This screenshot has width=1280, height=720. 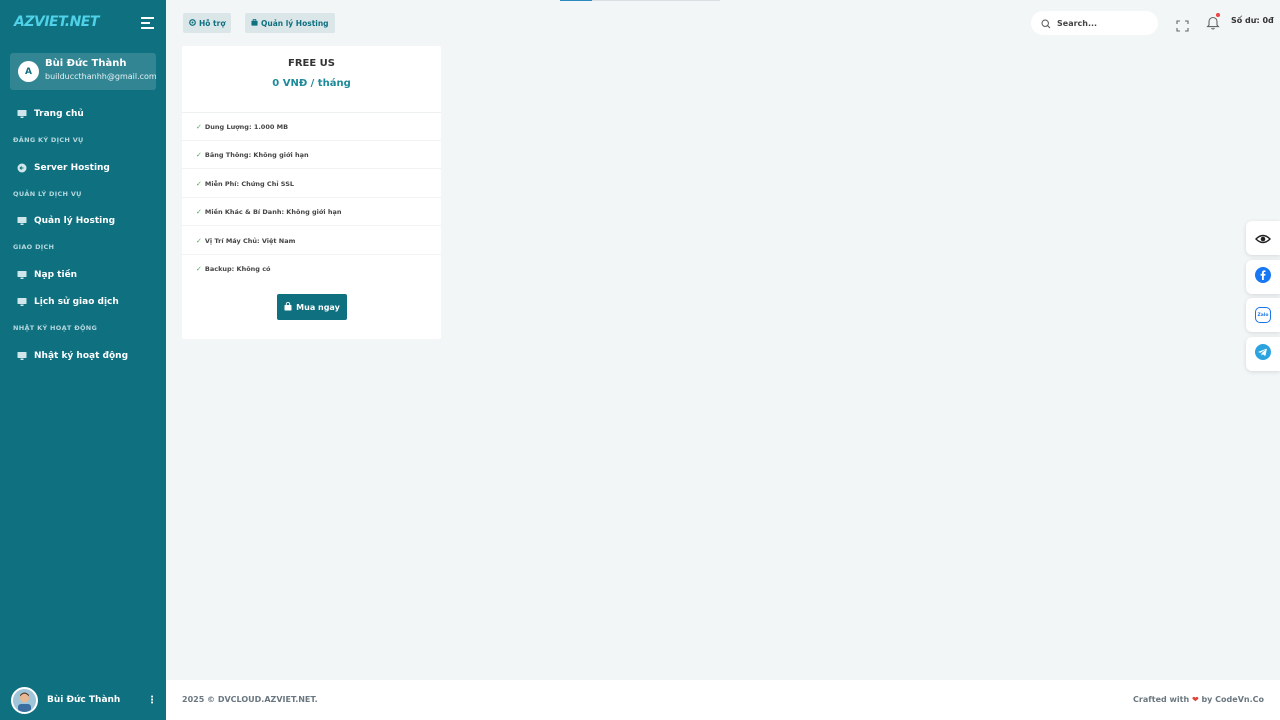 What do you see at coordinates (249, 183) in the screenshot?
I see `feature-text: Miễn Phí: Chứng Chỉ SSL` at bounding box center [249, 183].